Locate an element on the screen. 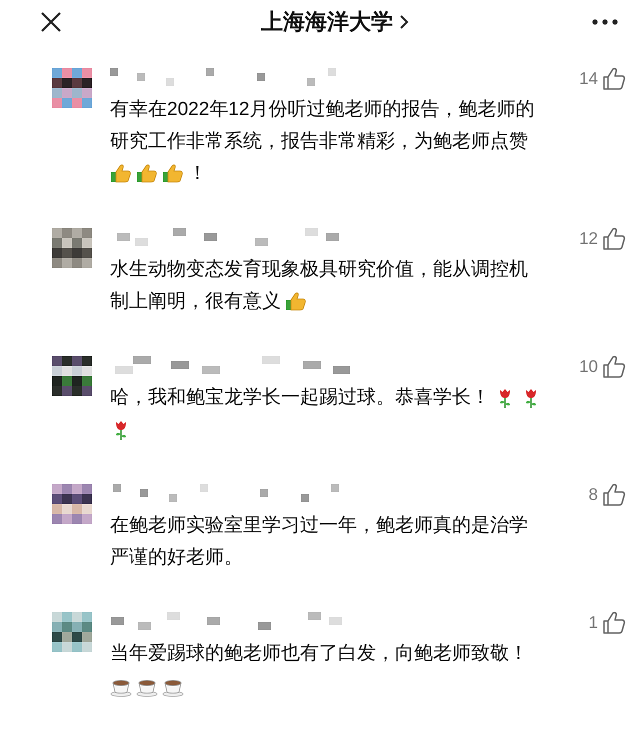 This screenshot has height=731, width=640. comment-text: 在鲍老师实验室里学习过一年，鲍老师真的是治学 is located at coordinates (319, 526).